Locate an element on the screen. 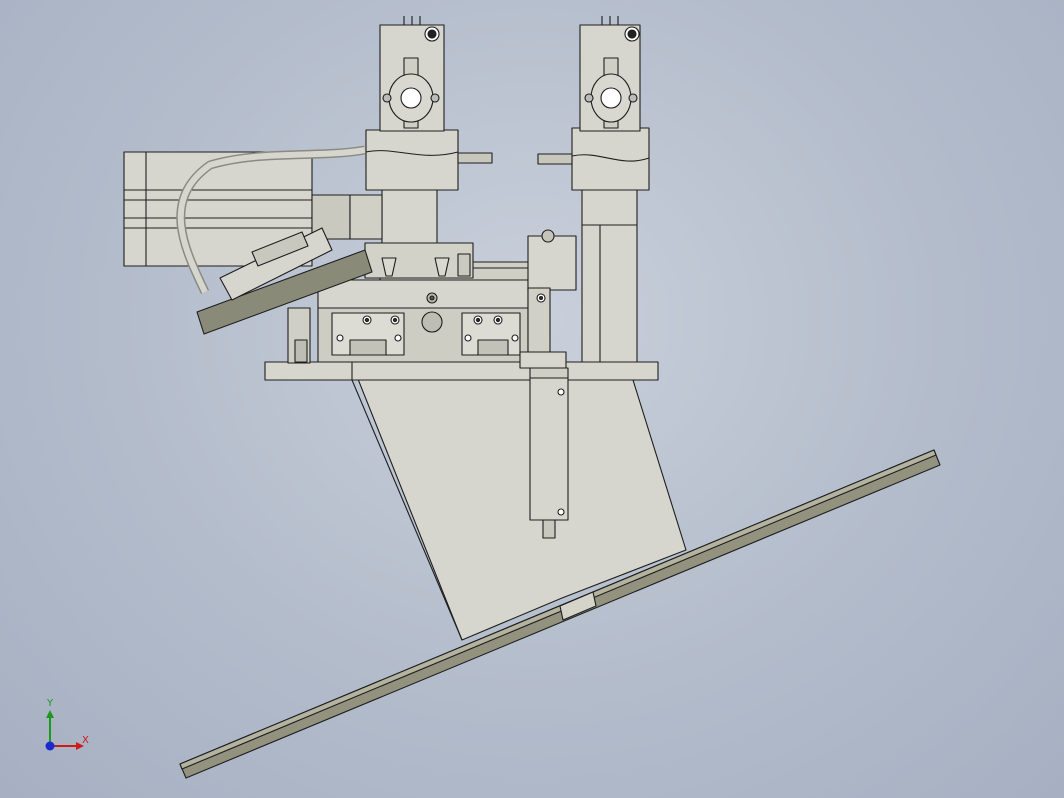  right-column is located at coordinates (593, 189).